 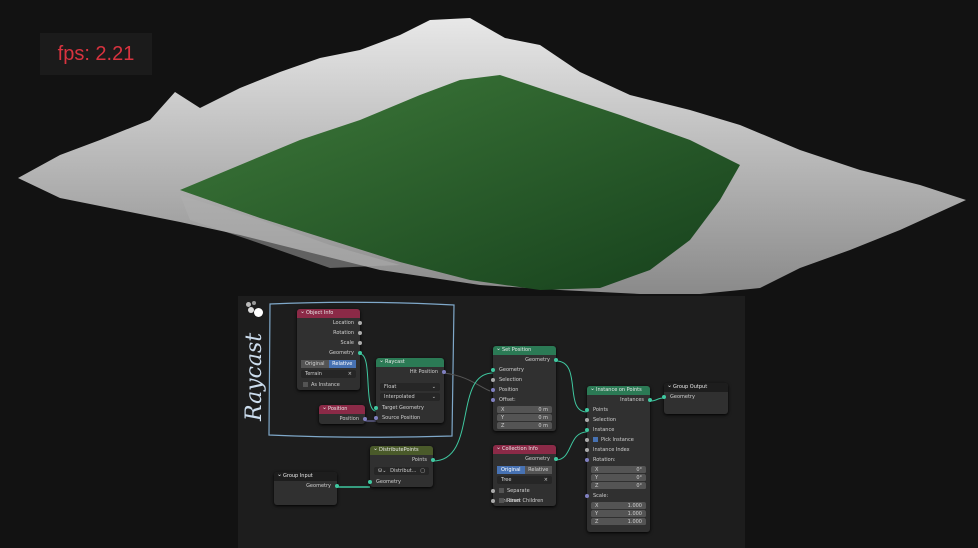 What do you see at coordinates (523, 501) in the screenshot?
I see `reset-children-checkbox: Reset Children` at bounding box center [523, 501].